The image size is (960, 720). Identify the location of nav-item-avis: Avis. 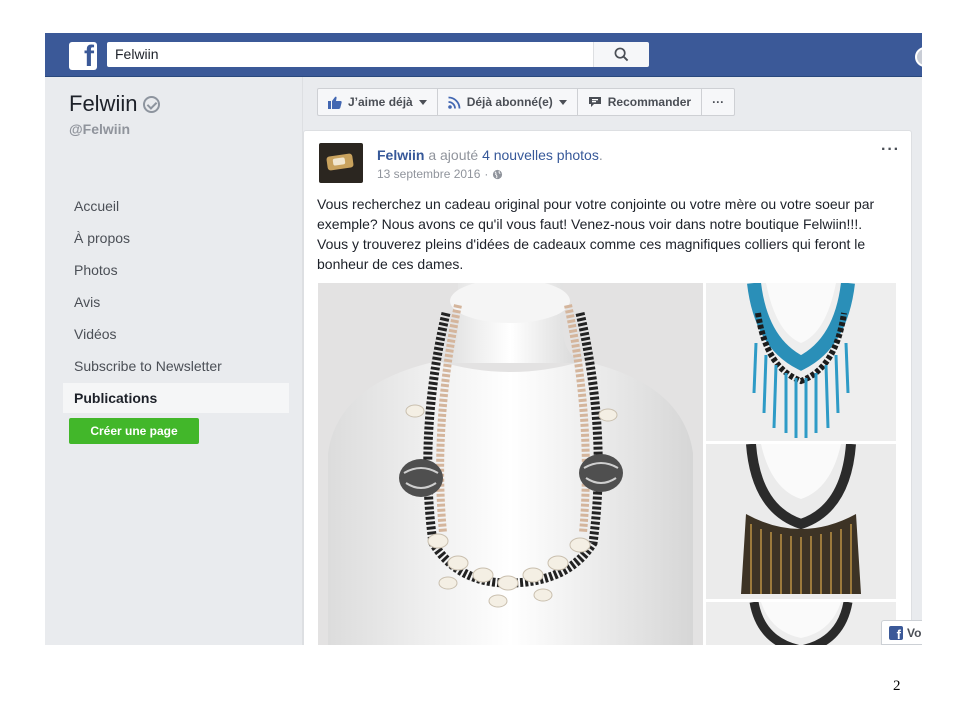
(176, 302).